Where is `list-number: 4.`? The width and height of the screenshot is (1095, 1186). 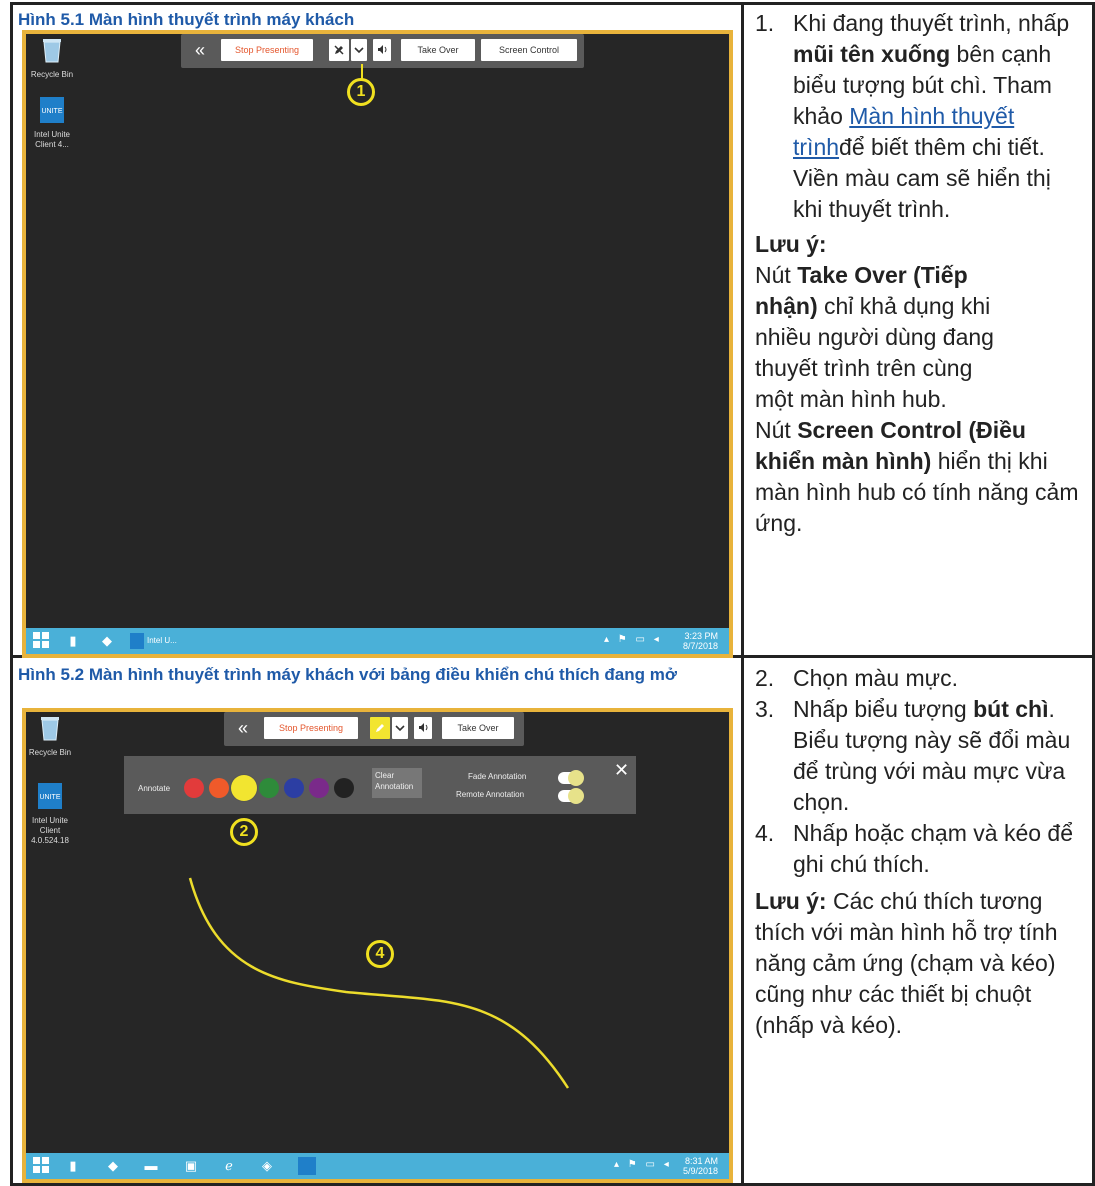
list-number: 4. is located at coordinates (765, 833).